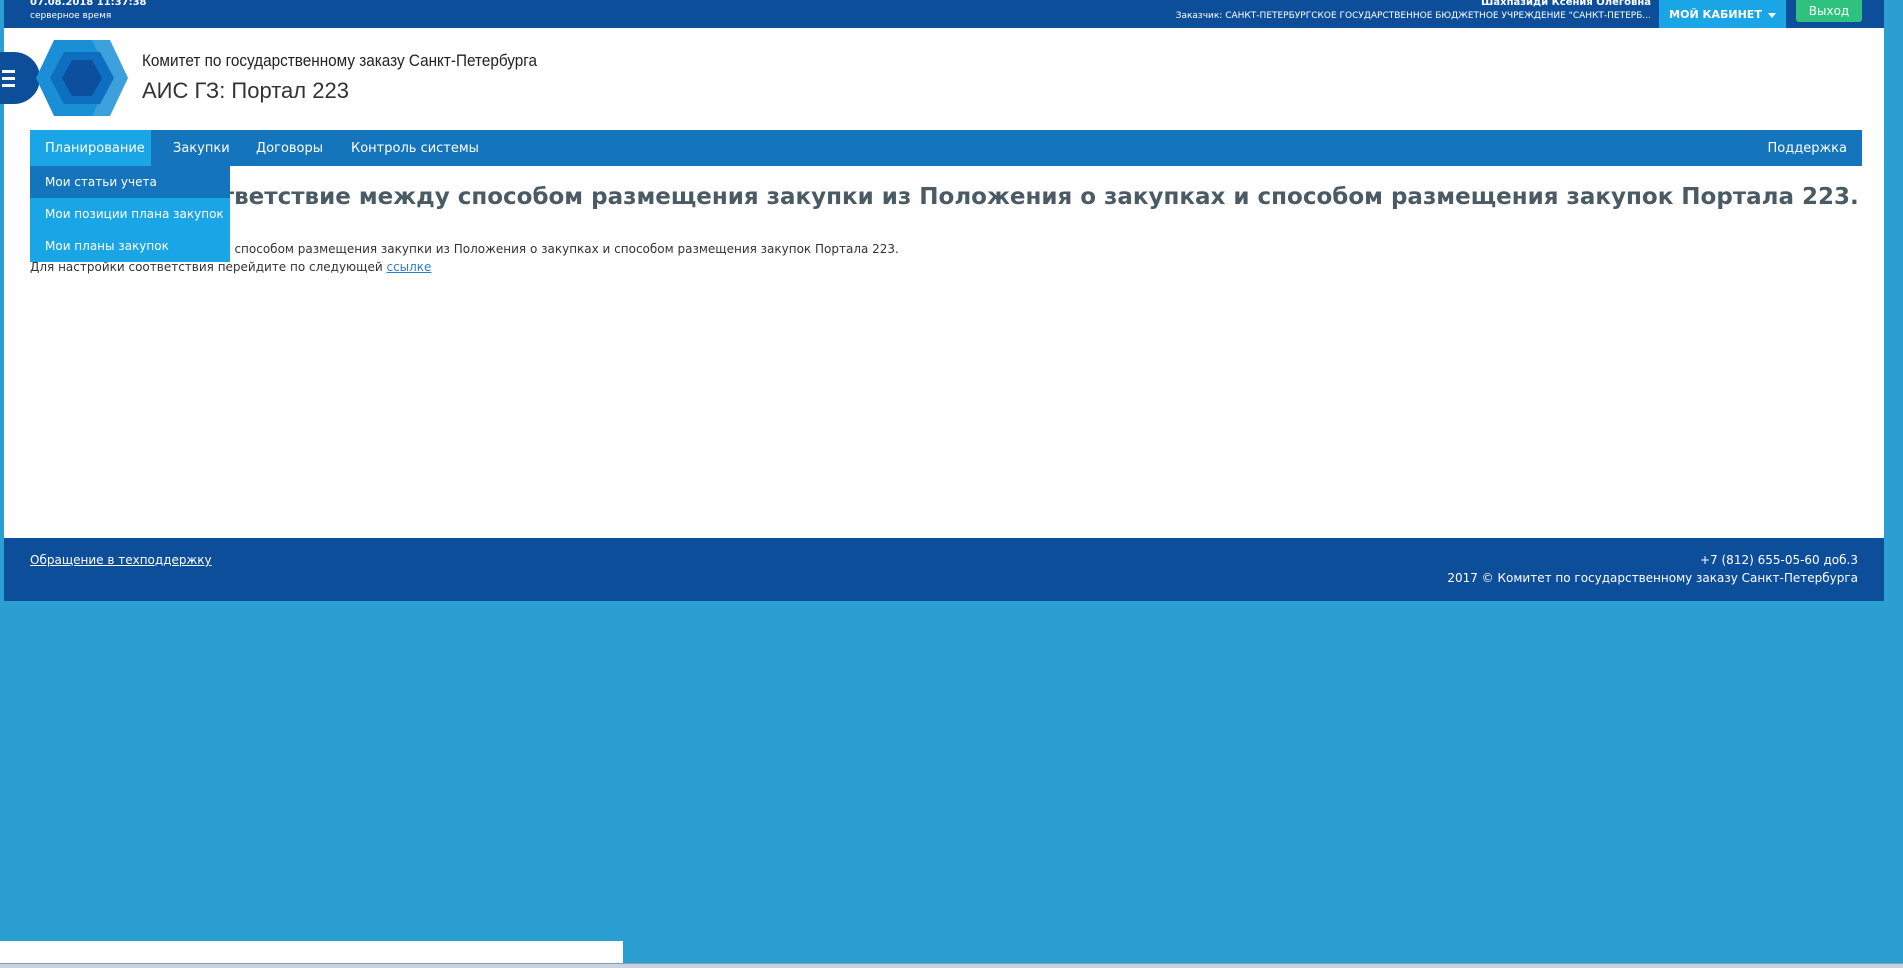 The image size is (1903, 968). What do you see at coordinates (121, 560) in the screenshot?
I see `tech-support-link: Обращение в техподдержку` at bounding box center [121, 560].